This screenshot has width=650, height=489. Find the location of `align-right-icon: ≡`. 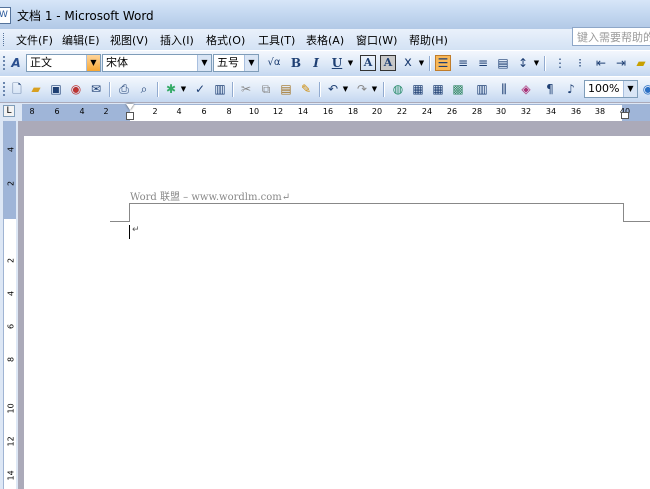

align-right-icon: ≡ is located at coordinates (483, 63).